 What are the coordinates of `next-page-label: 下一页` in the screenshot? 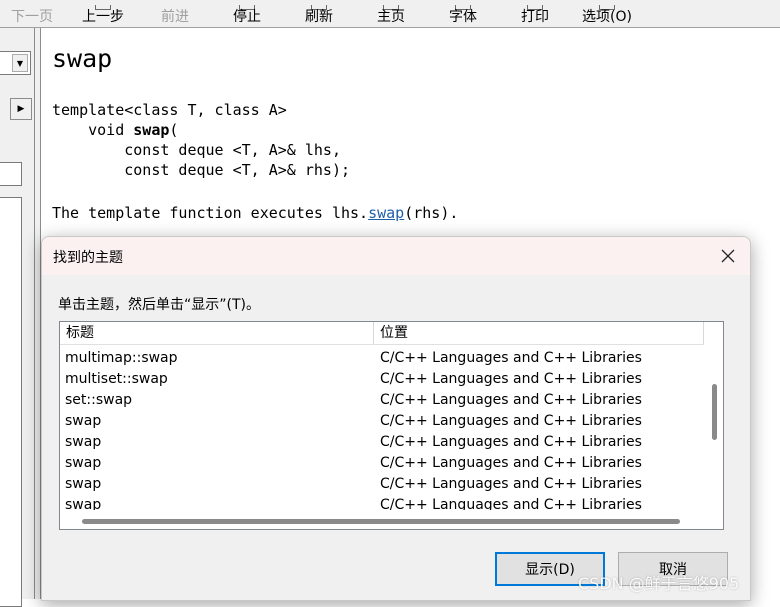 It's located at (32, 17).